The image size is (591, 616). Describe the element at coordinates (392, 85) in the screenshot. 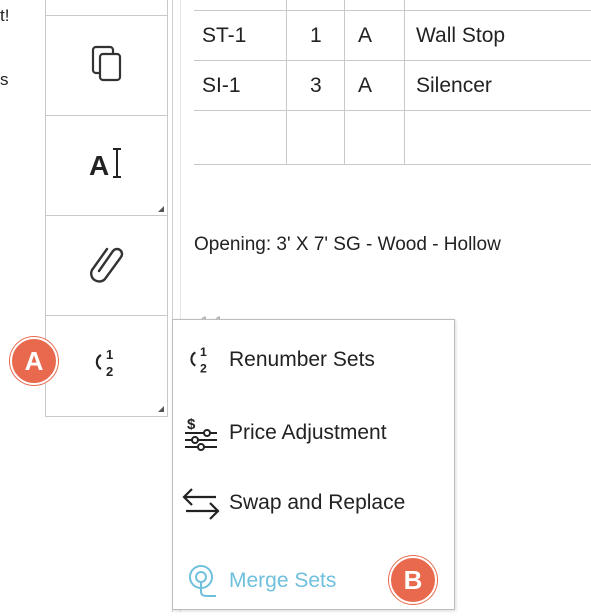

I see `table-row: SI-1 3 A Silencer` at that location.